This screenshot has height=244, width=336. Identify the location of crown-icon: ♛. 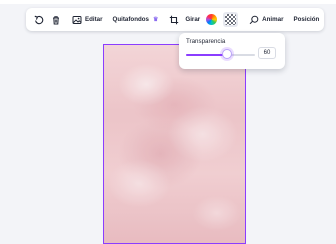
(155, 20).